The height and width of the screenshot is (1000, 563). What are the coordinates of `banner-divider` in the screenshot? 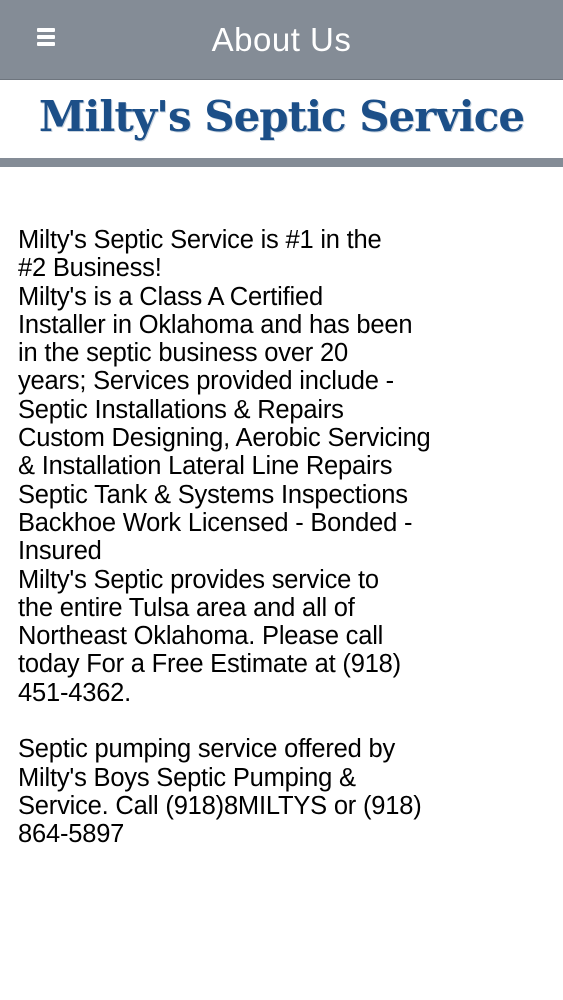 It's located at (281, 162).